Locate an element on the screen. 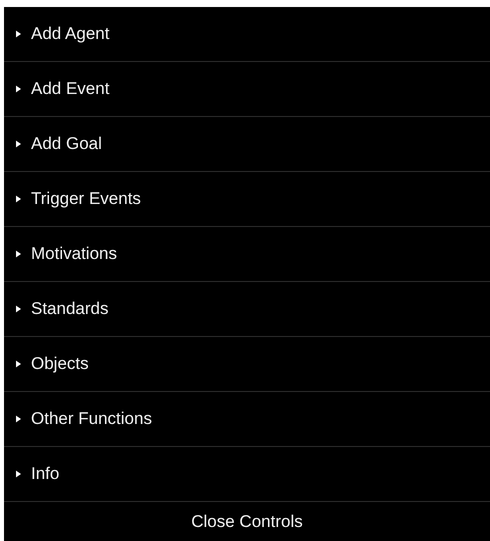 The image size is (490, 541). folder-item: Trigger Events is located at coordinates (247, 199).